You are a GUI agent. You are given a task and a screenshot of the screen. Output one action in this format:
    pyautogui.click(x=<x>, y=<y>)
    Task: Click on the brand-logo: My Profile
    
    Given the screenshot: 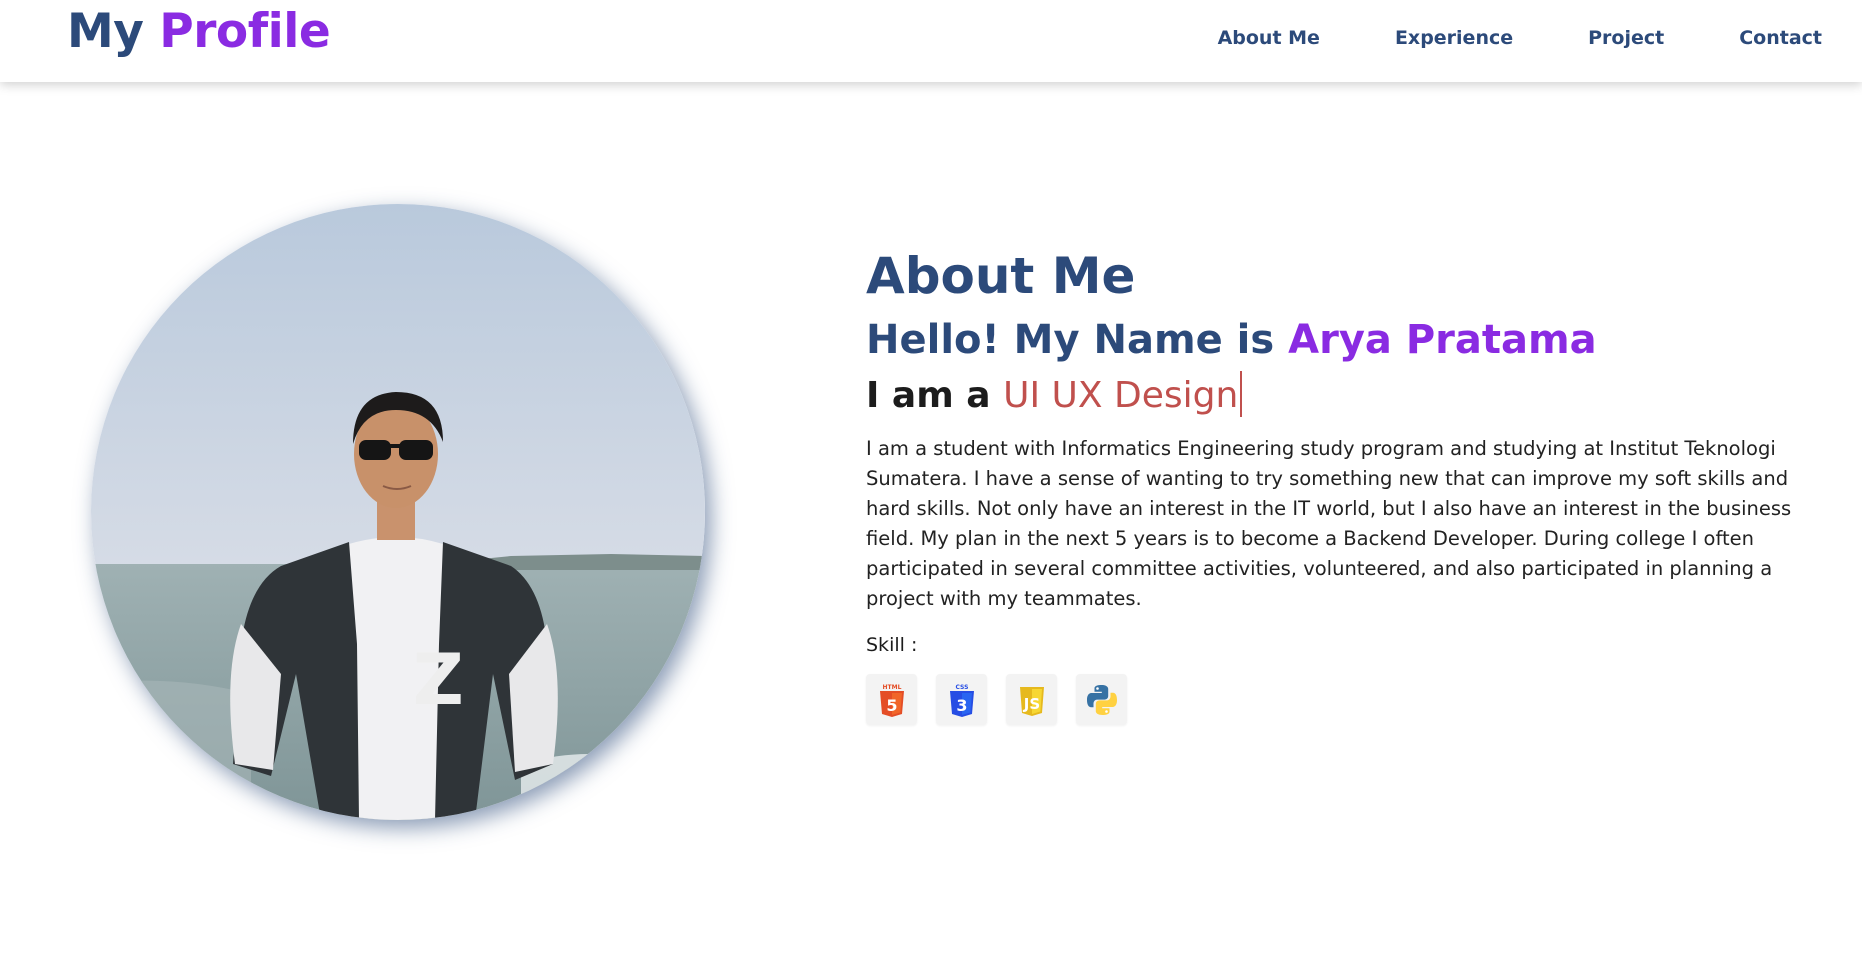 What is the action you would take?
    pyautogui.click(x=199, y=32)
    